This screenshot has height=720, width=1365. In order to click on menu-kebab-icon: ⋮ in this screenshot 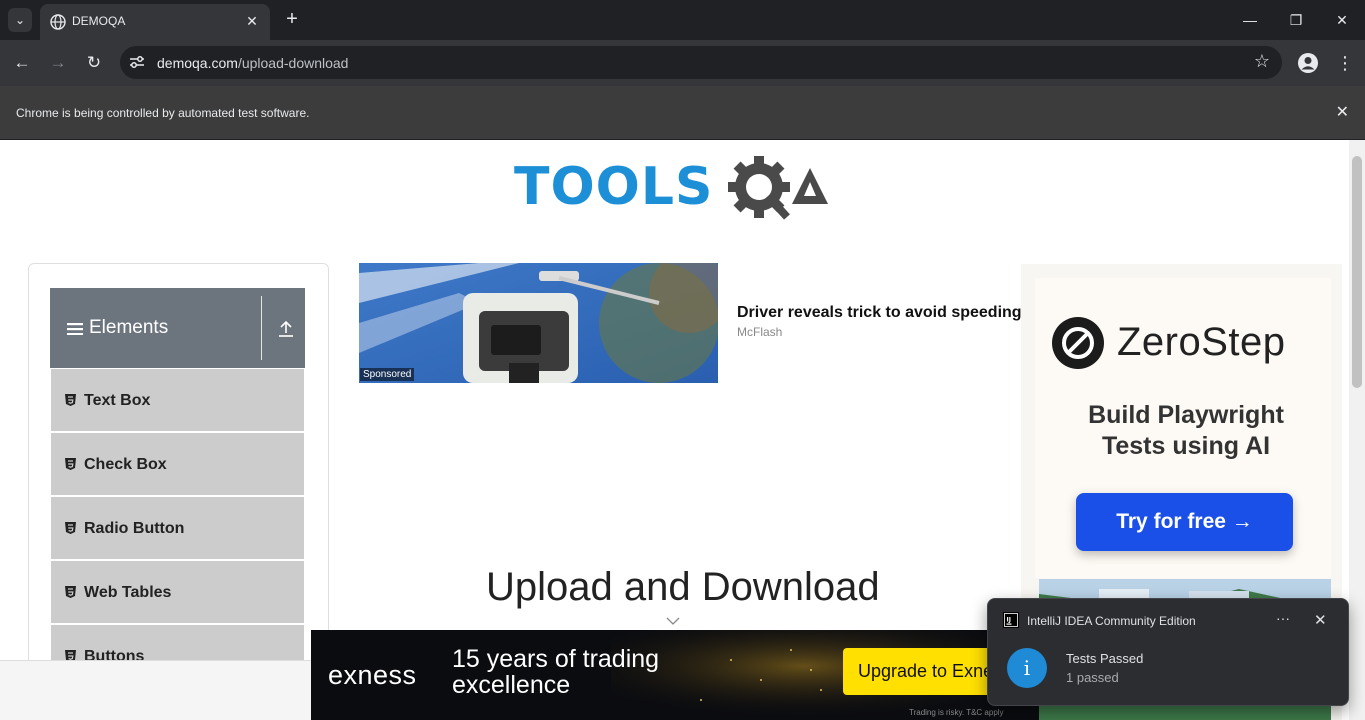, I will do `click(1345, 63)`.